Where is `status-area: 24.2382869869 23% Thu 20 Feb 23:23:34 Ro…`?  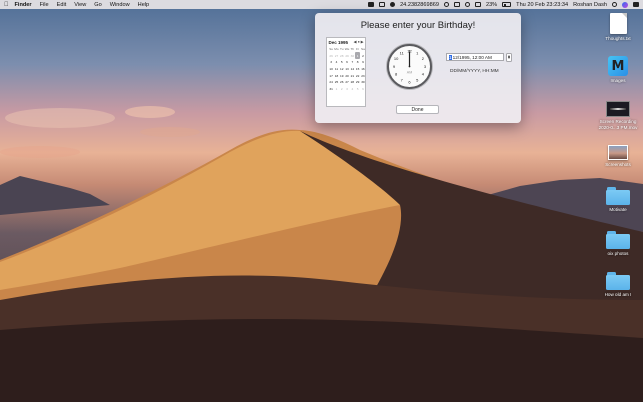
status-area: 24.2382869869 23% Thu 20 Feb 23:23:34 Ro… is located at coordinates (503, 4).